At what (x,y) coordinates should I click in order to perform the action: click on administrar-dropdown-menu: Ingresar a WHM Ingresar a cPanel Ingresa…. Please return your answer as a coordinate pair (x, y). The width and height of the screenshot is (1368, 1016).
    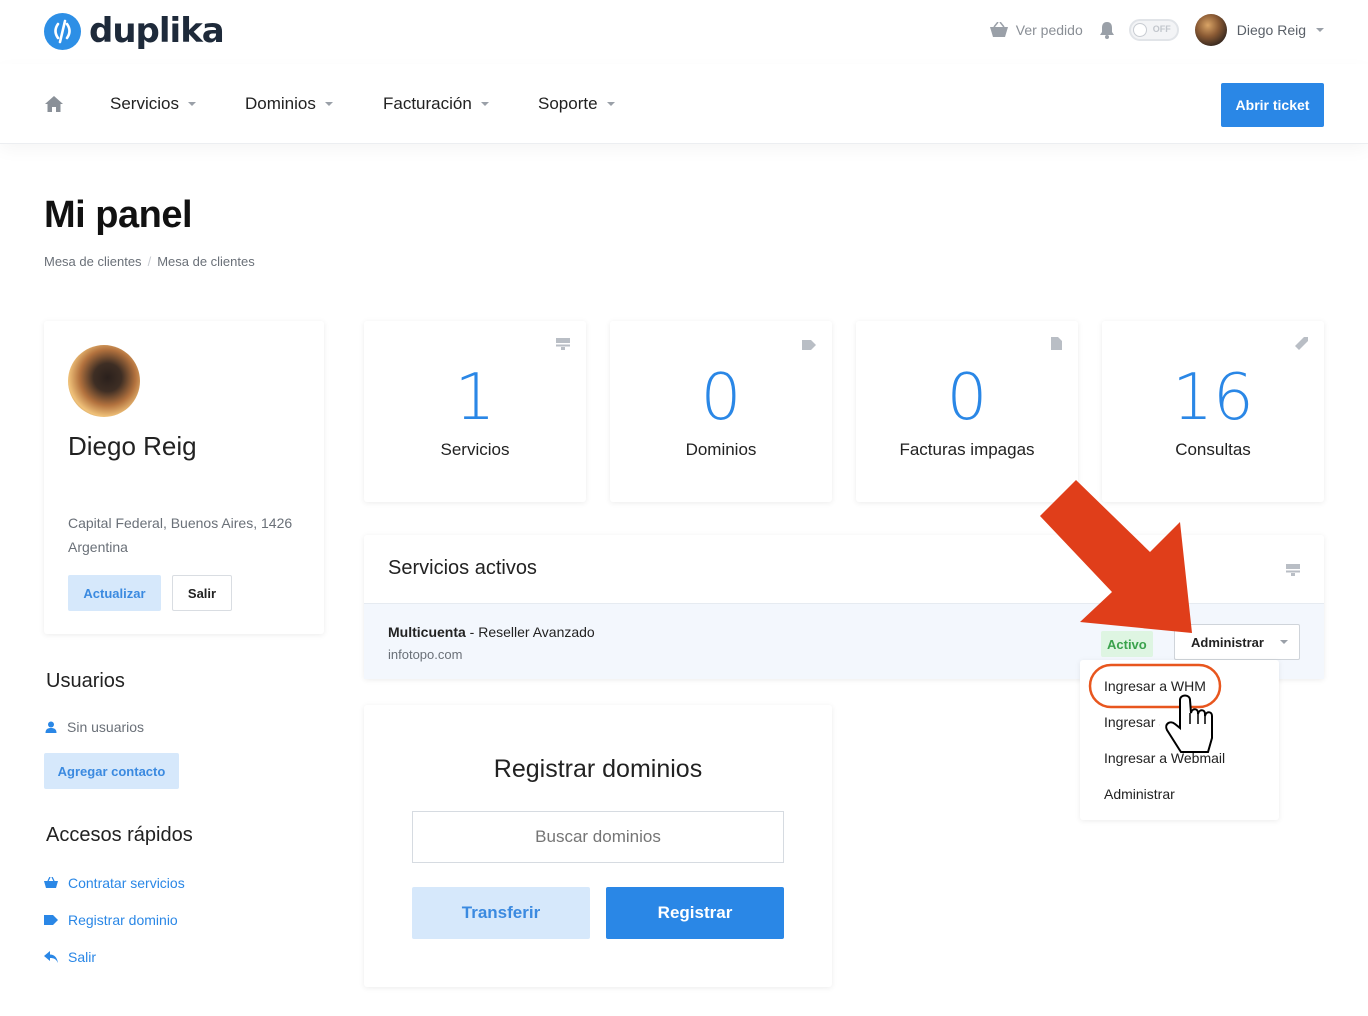
    Looking at the image, I should click on (1179, 740).